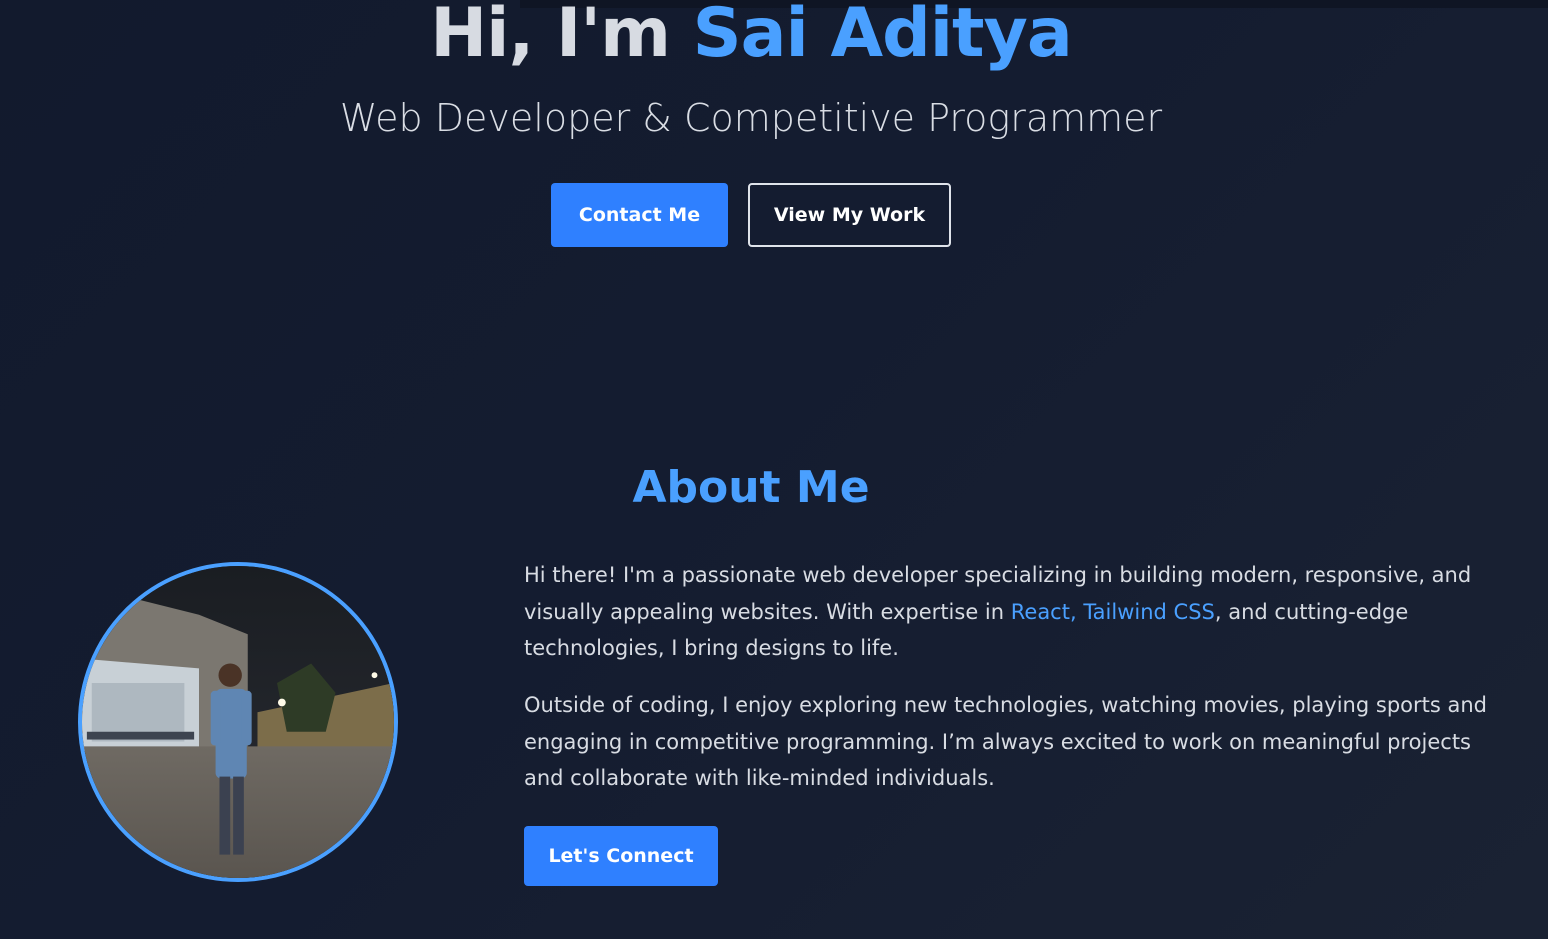 This screenshot has width=1548, height=939. What do you see at coordinates (561, 36) in the screenshot?
I see `hero-greeting: Hi, I'm` at bounding box center [561, 36].